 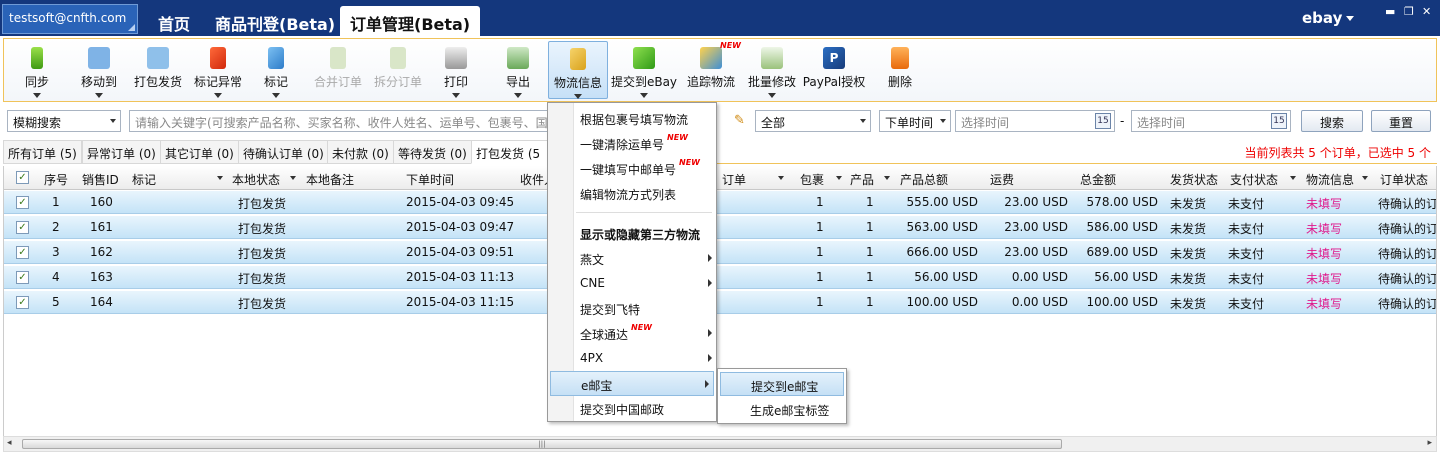 What do you see at coordinates (862, 179) in the screenshot?
I see `col-product: 产品` at bounding box center [862, 179].